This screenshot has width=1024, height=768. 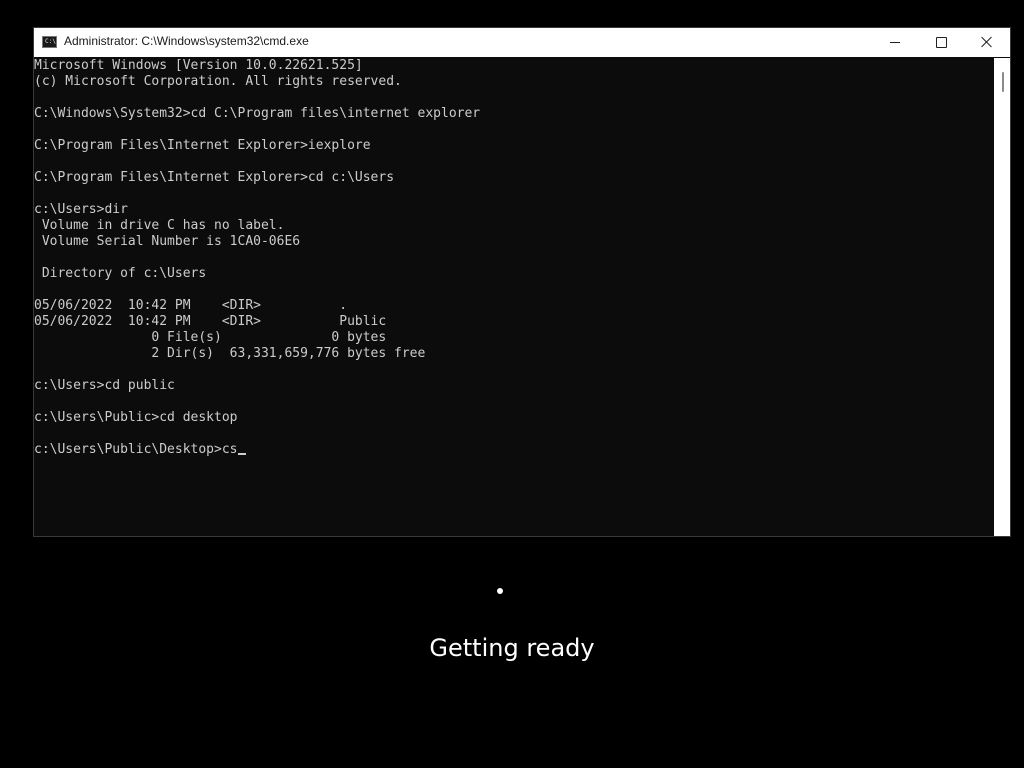 I want to click on vertical-scrollbar, so click(x=1002, y=297).